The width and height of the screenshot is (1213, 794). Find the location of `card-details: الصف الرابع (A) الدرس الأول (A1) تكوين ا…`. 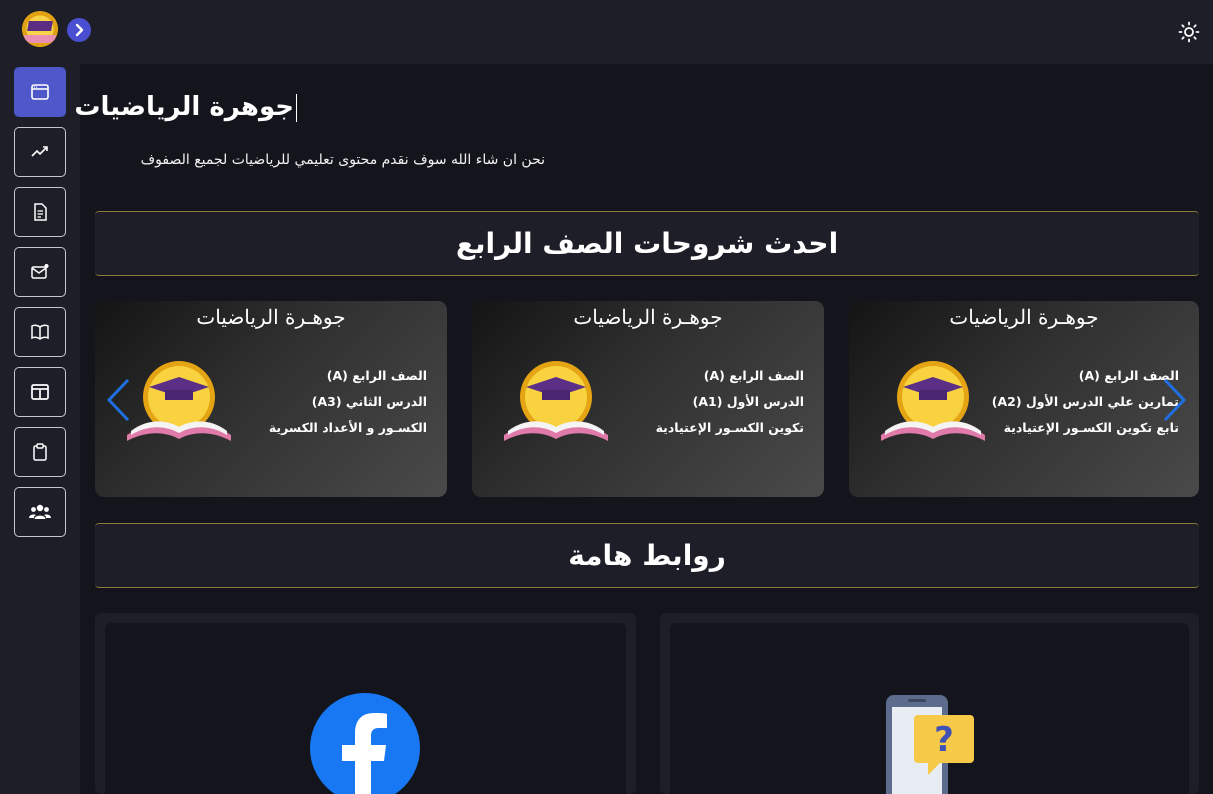

card-details: الصف الرابع (A) الدرس الأول (A1) تكوين ا… is located at coordinates (730, 402).